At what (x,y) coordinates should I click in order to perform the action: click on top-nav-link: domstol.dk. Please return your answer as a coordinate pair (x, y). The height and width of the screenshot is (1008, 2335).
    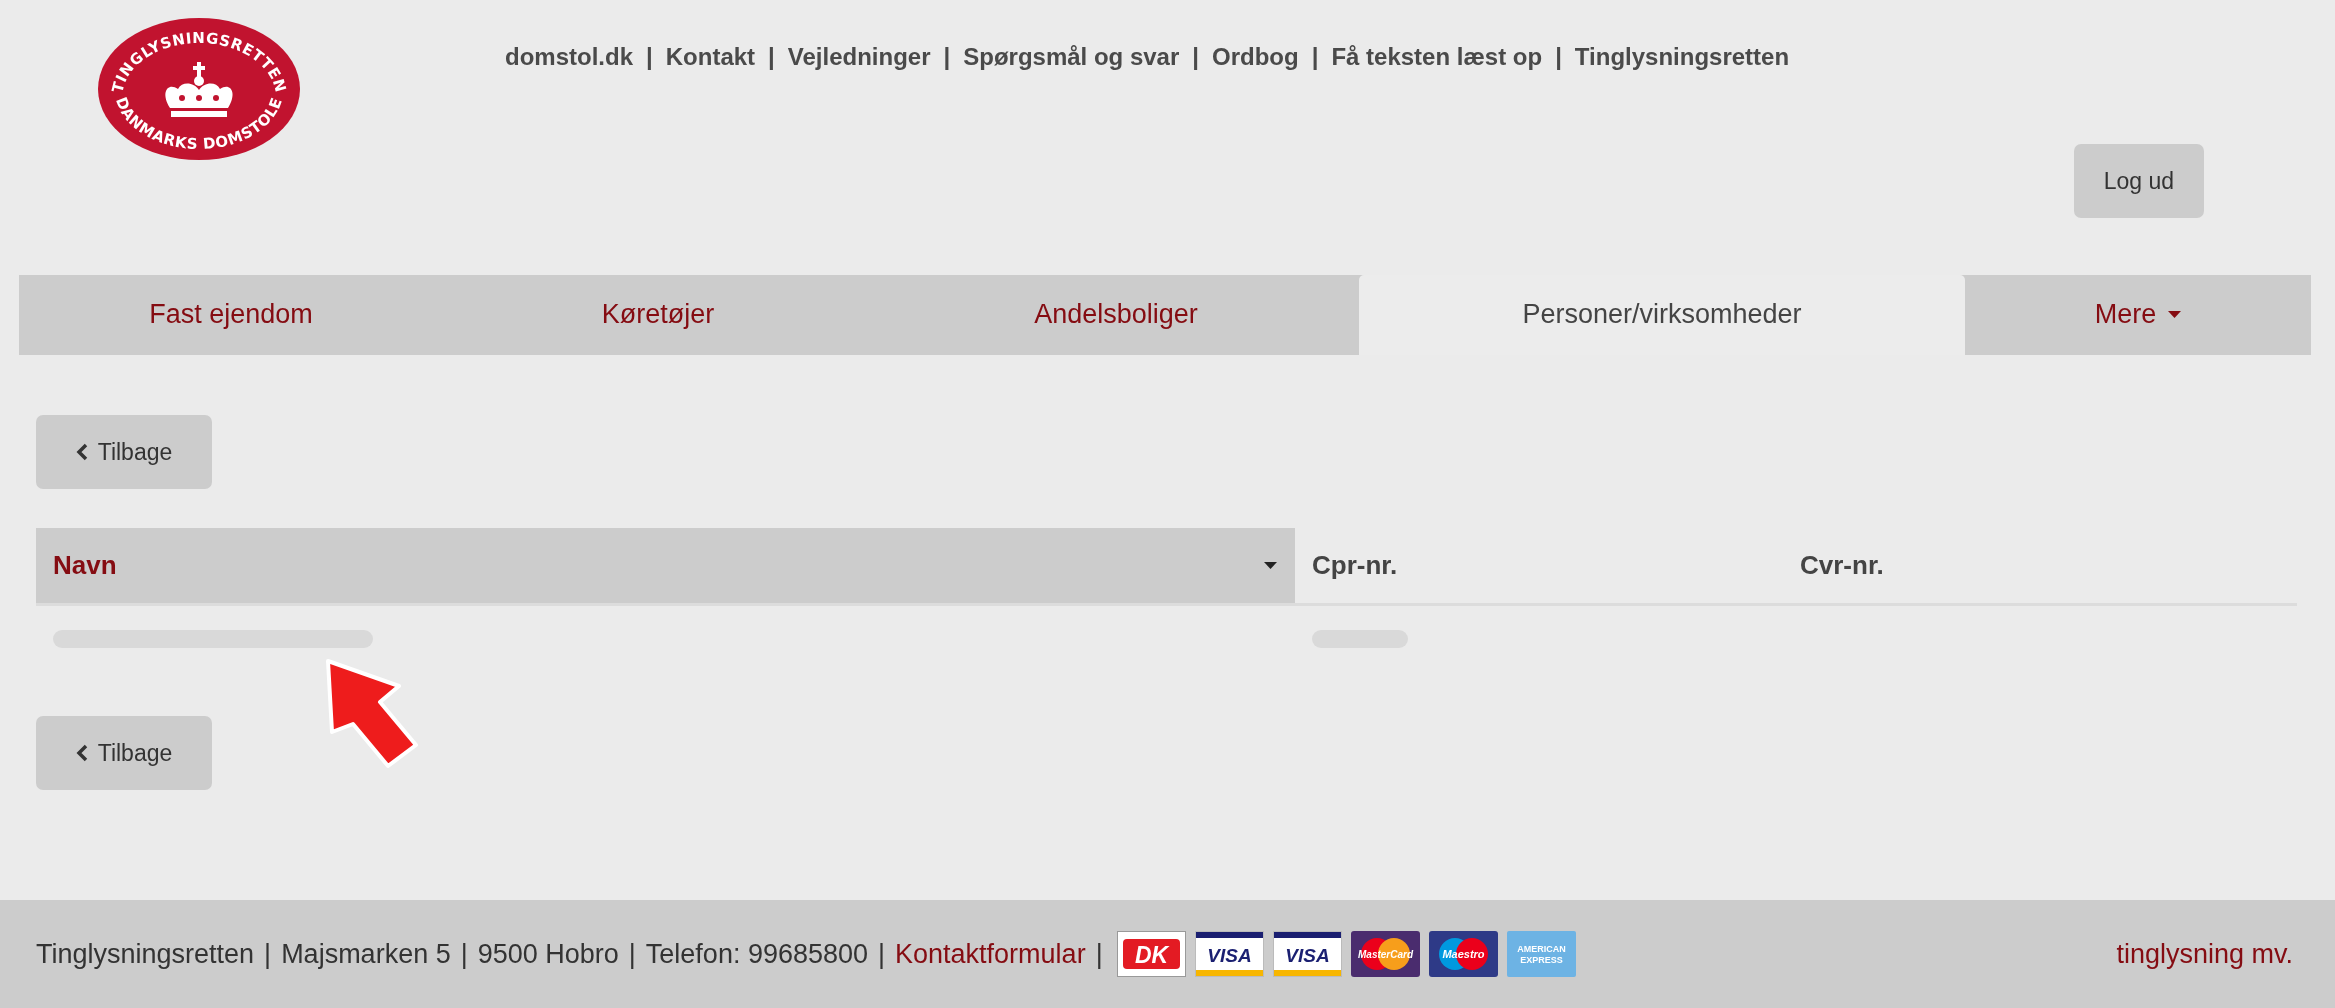
    Looking at the image, I should click on (569, 57).